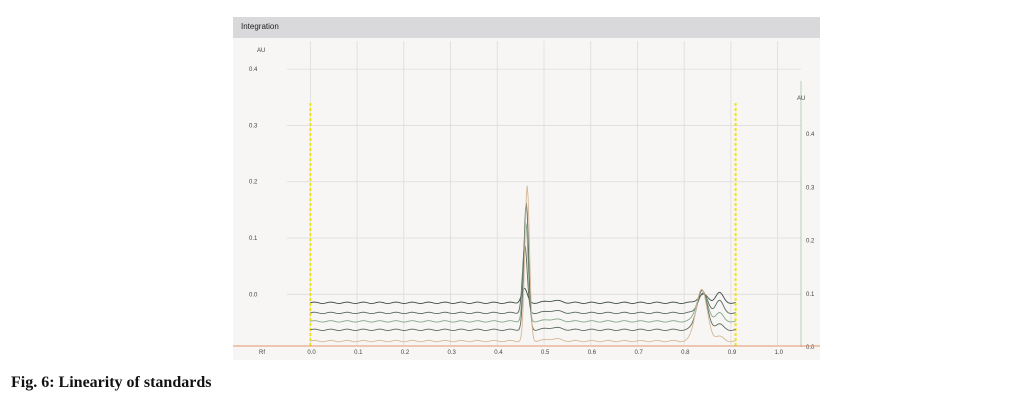 This screenshot has height=404, width=1015. Describe the element at coordinates (810, 188) in the screenshot. I see `y-tick-label-right: 0.3` at that location.